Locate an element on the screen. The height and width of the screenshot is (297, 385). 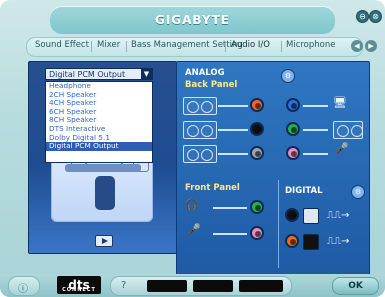
title-bar: GIGABYTE is located at coordinates (192, 20).